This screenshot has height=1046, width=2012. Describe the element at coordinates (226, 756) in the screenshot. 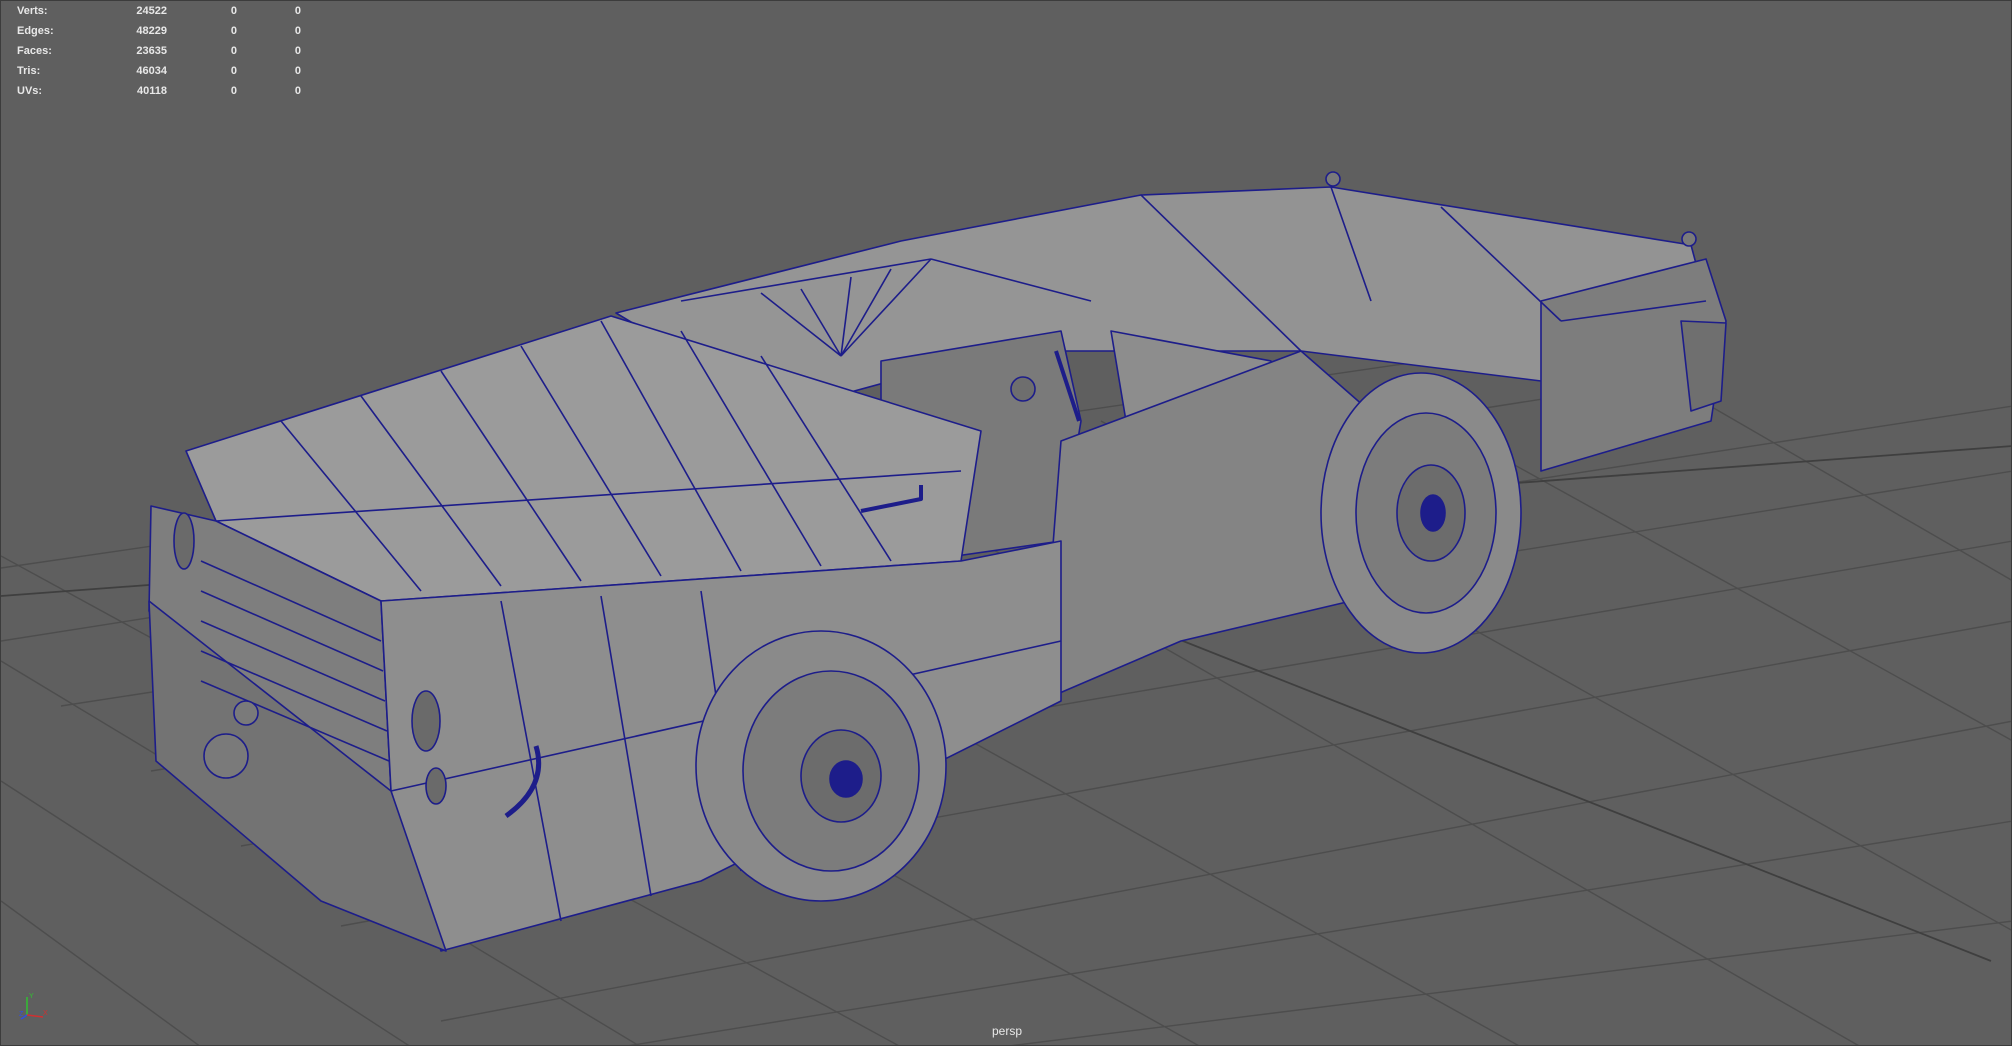

I see `tow-hook` at that location.